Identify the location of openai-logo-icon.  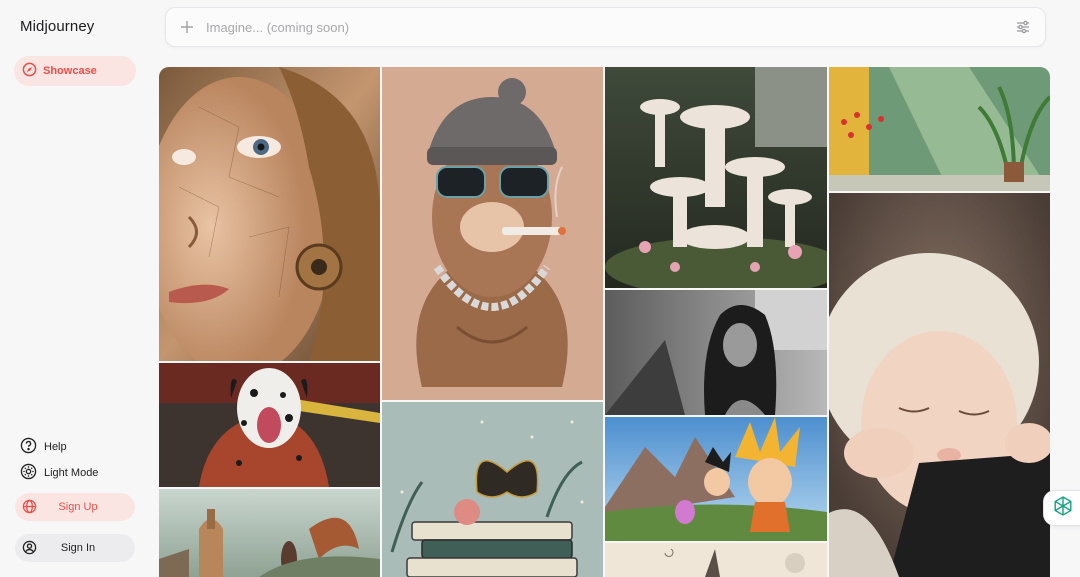
(1063, 508).